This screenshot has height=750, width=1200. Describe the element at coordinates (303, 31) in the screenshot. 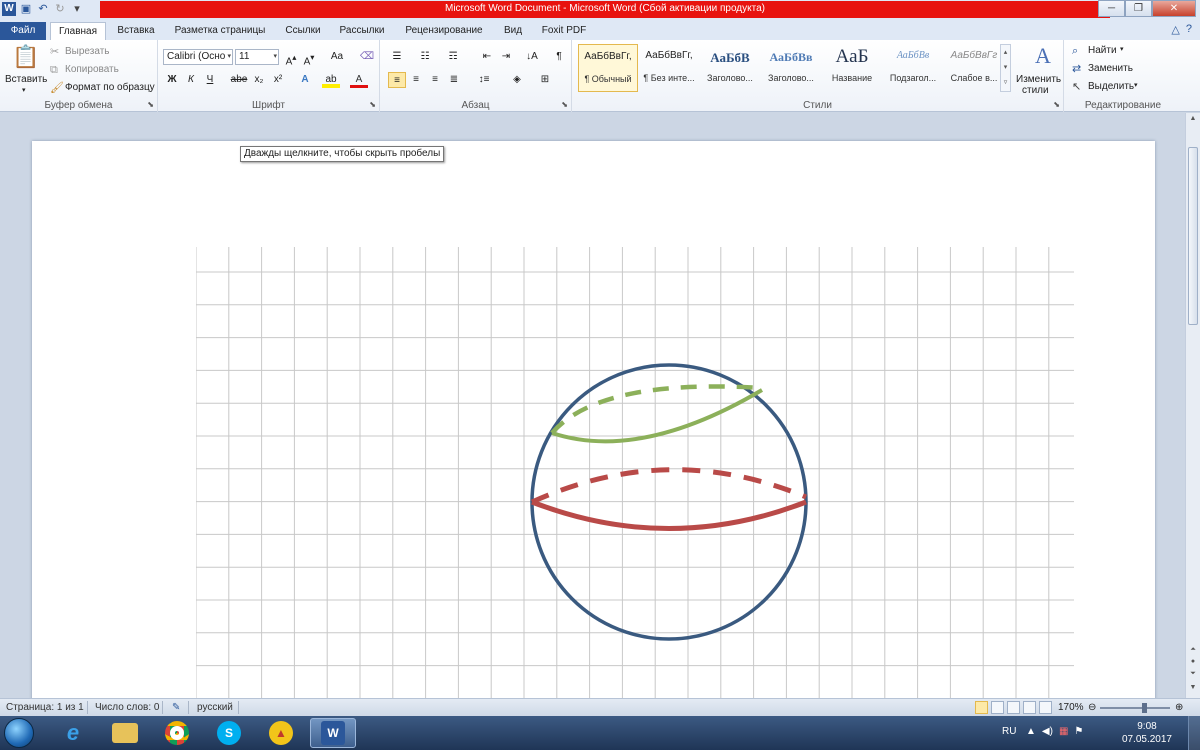

I see `tab-references: Ссылки` at that location.